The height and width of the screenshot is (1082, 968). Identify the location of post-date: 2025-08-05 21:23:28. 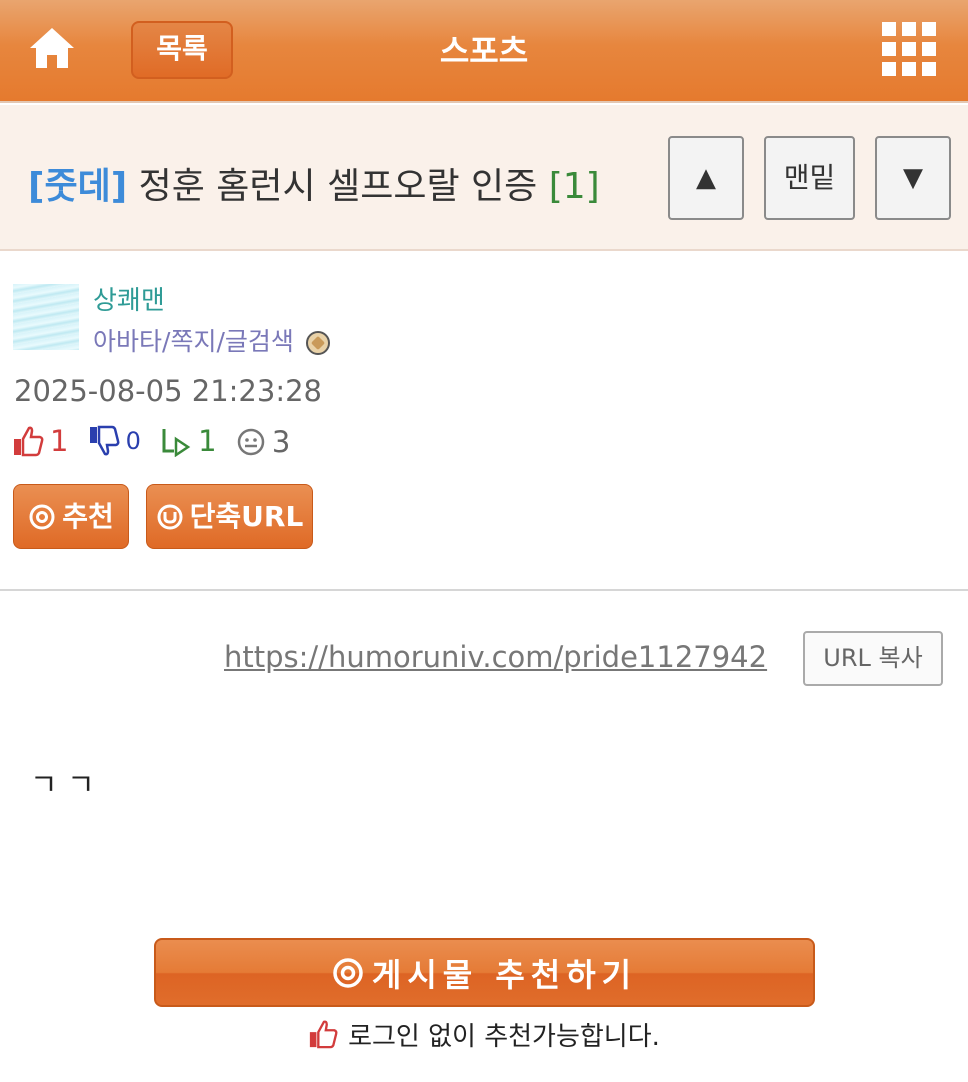
(168, 391).